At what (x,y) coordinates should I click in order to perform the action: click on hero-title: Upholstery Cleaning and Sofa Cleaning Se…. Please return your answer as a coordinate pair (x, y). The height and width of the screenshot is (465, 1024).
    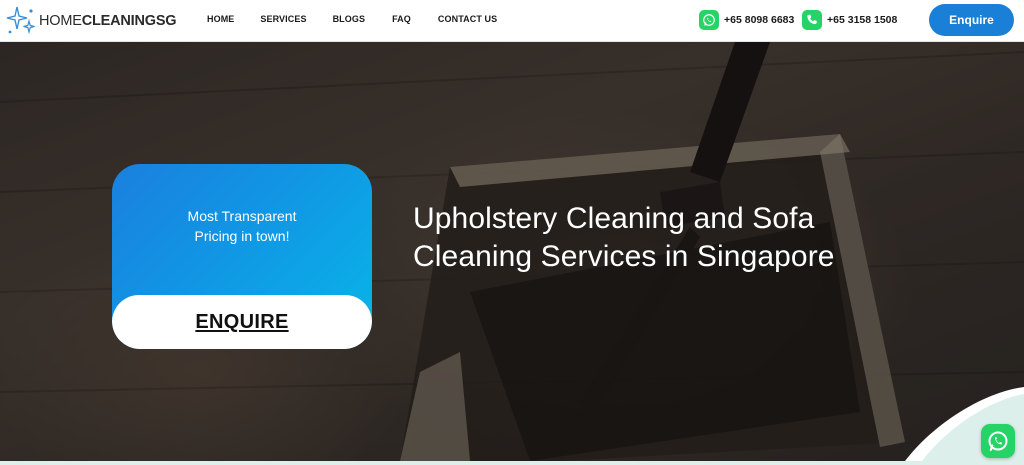
    Looking at the image, I should click on (624, 237).